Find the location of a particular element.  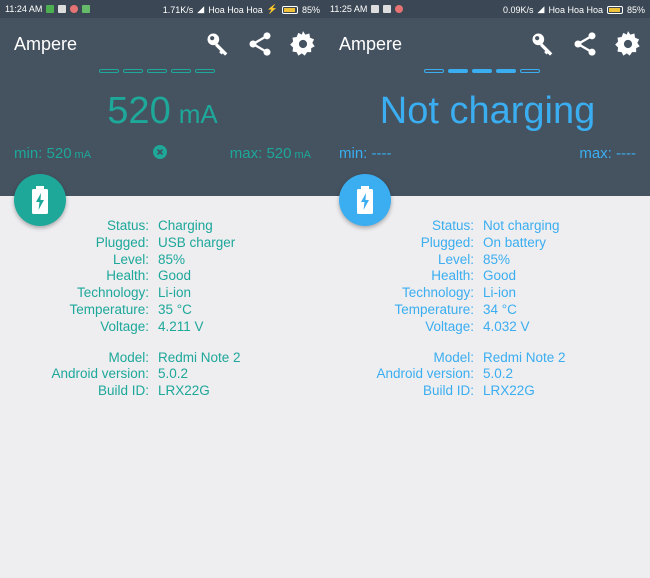

info-row: Voltage: 4.211 V is located at coordinates (162, 327).